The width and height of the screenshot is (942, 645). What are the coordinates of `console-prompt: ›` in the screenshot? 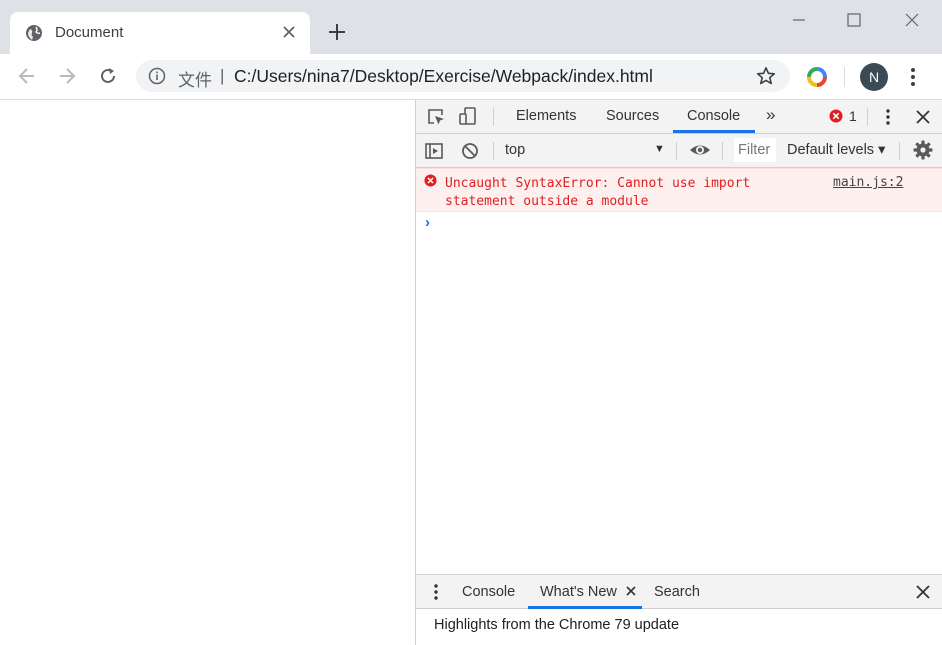 It's located at (427, 222).